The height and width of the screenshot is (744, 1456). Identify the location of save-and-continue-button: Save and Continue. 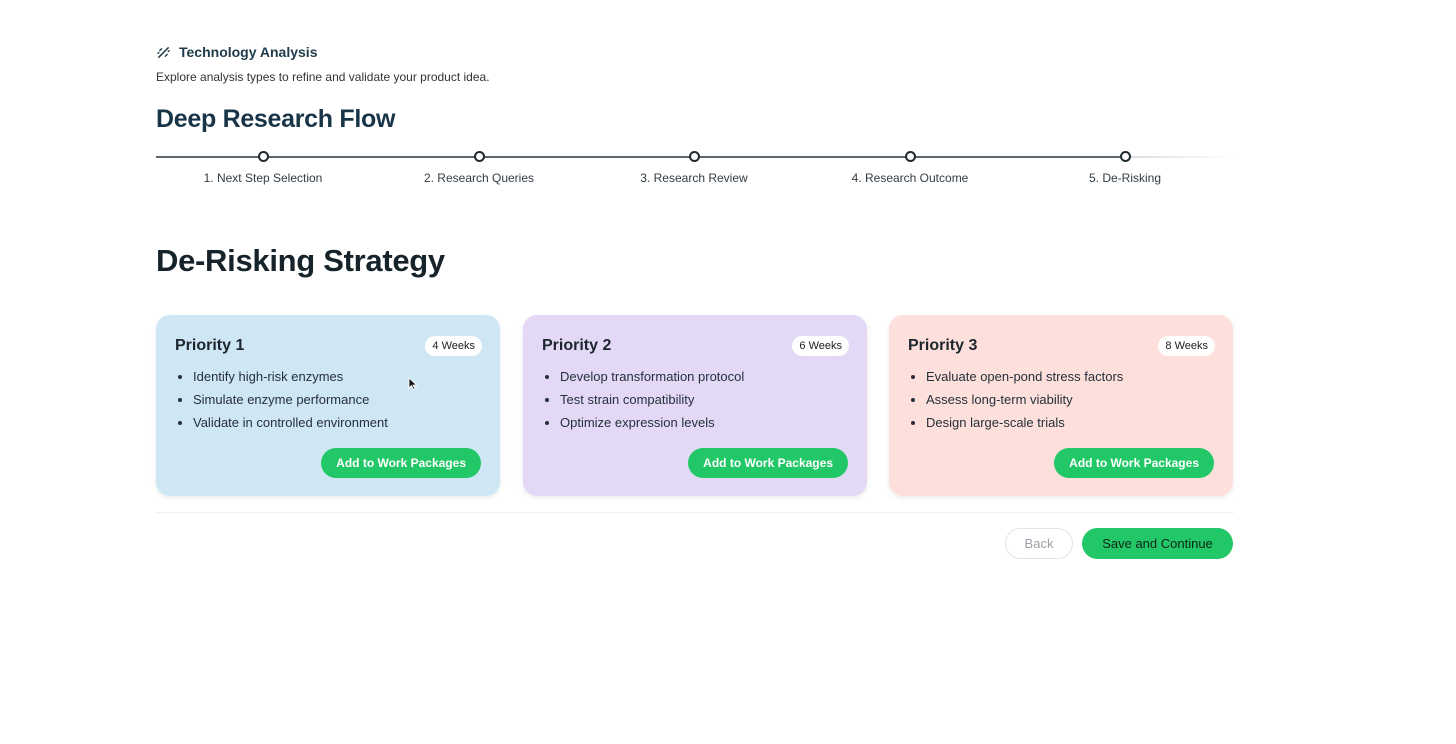
(1157, 543).